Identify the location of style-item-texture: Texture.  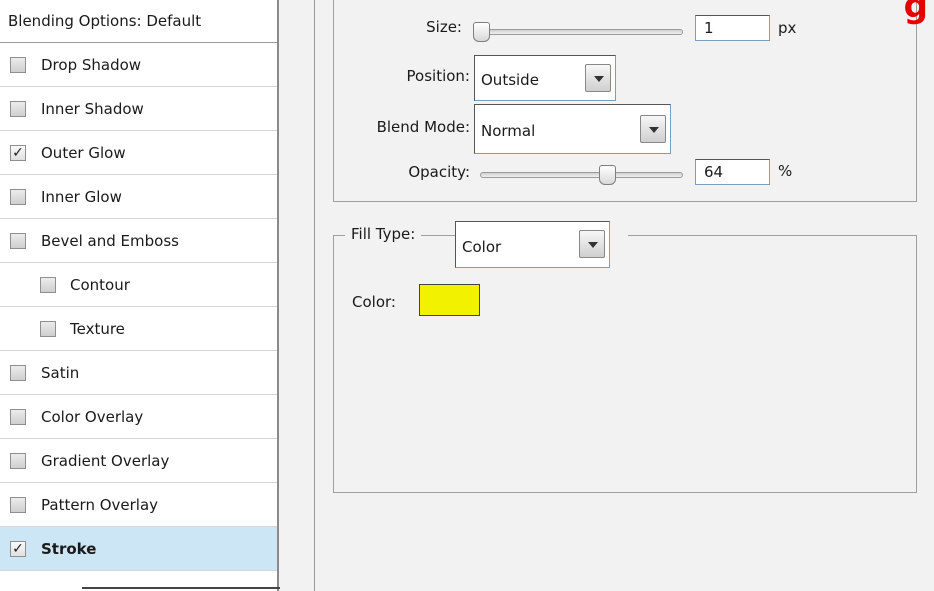
(138, 329).